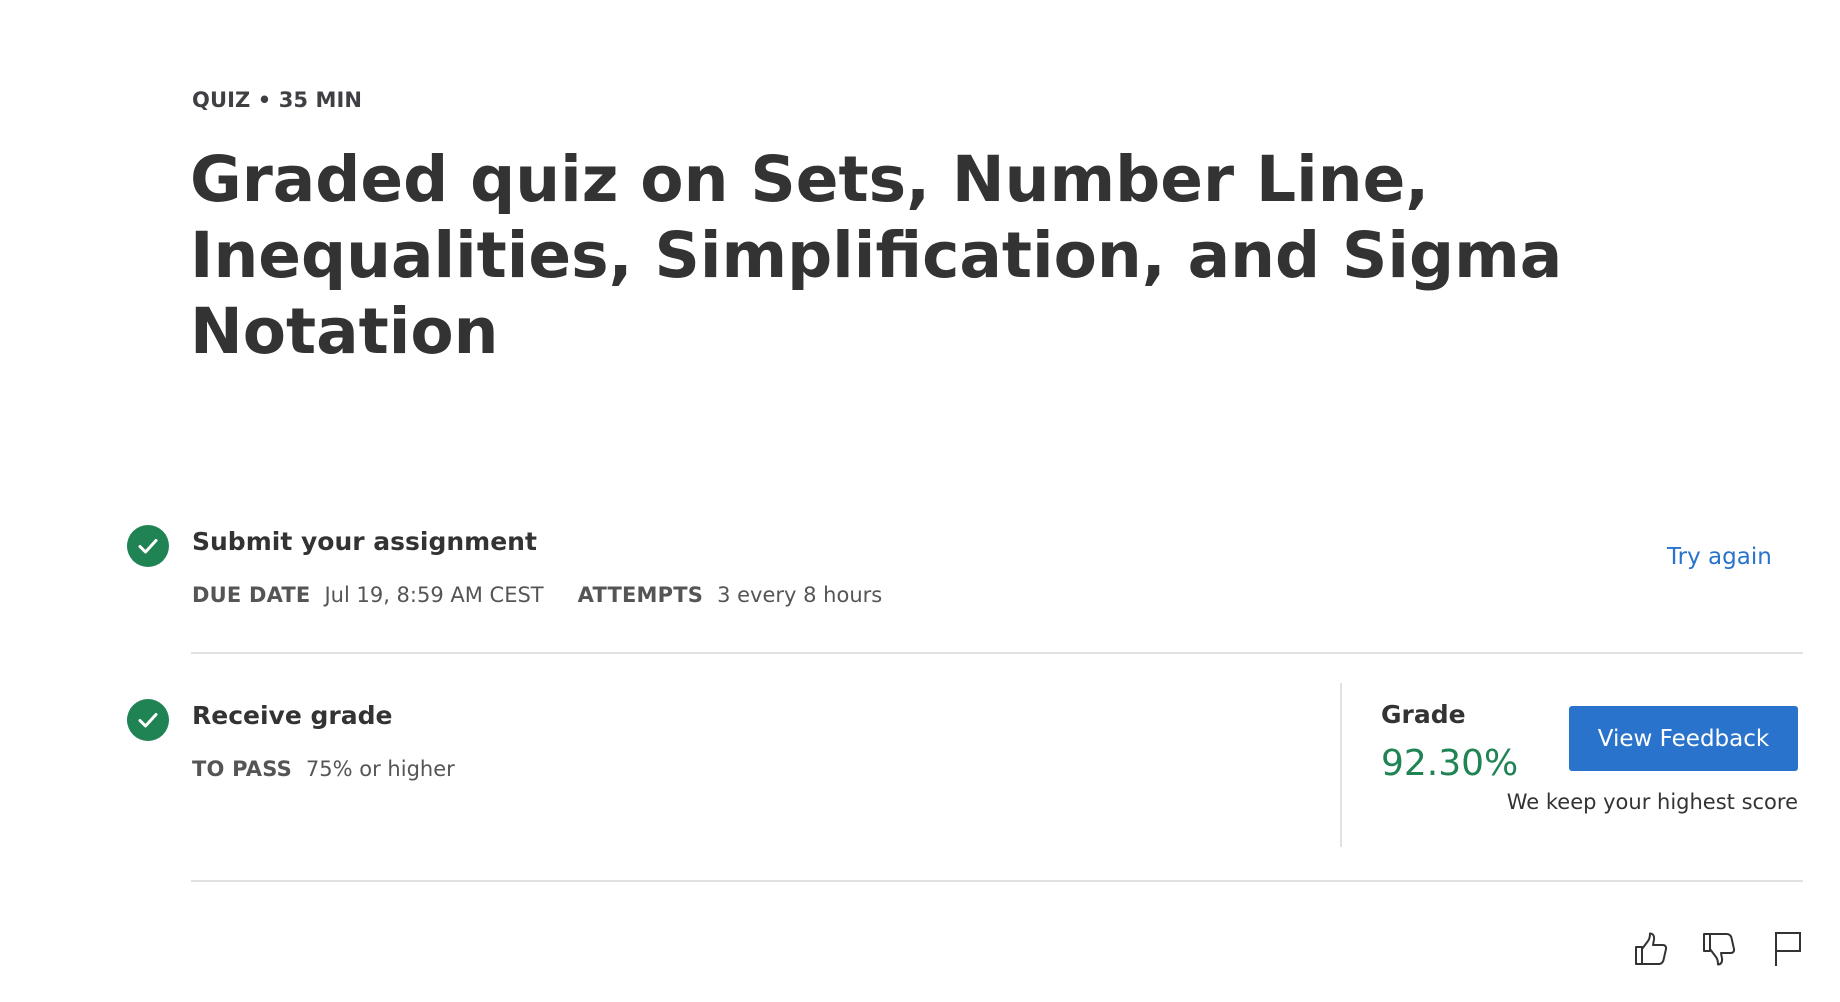 This screenshot has height=1002, width=1840. I want to click on view-feedback-button: View Feedback, so click(1683, 738).